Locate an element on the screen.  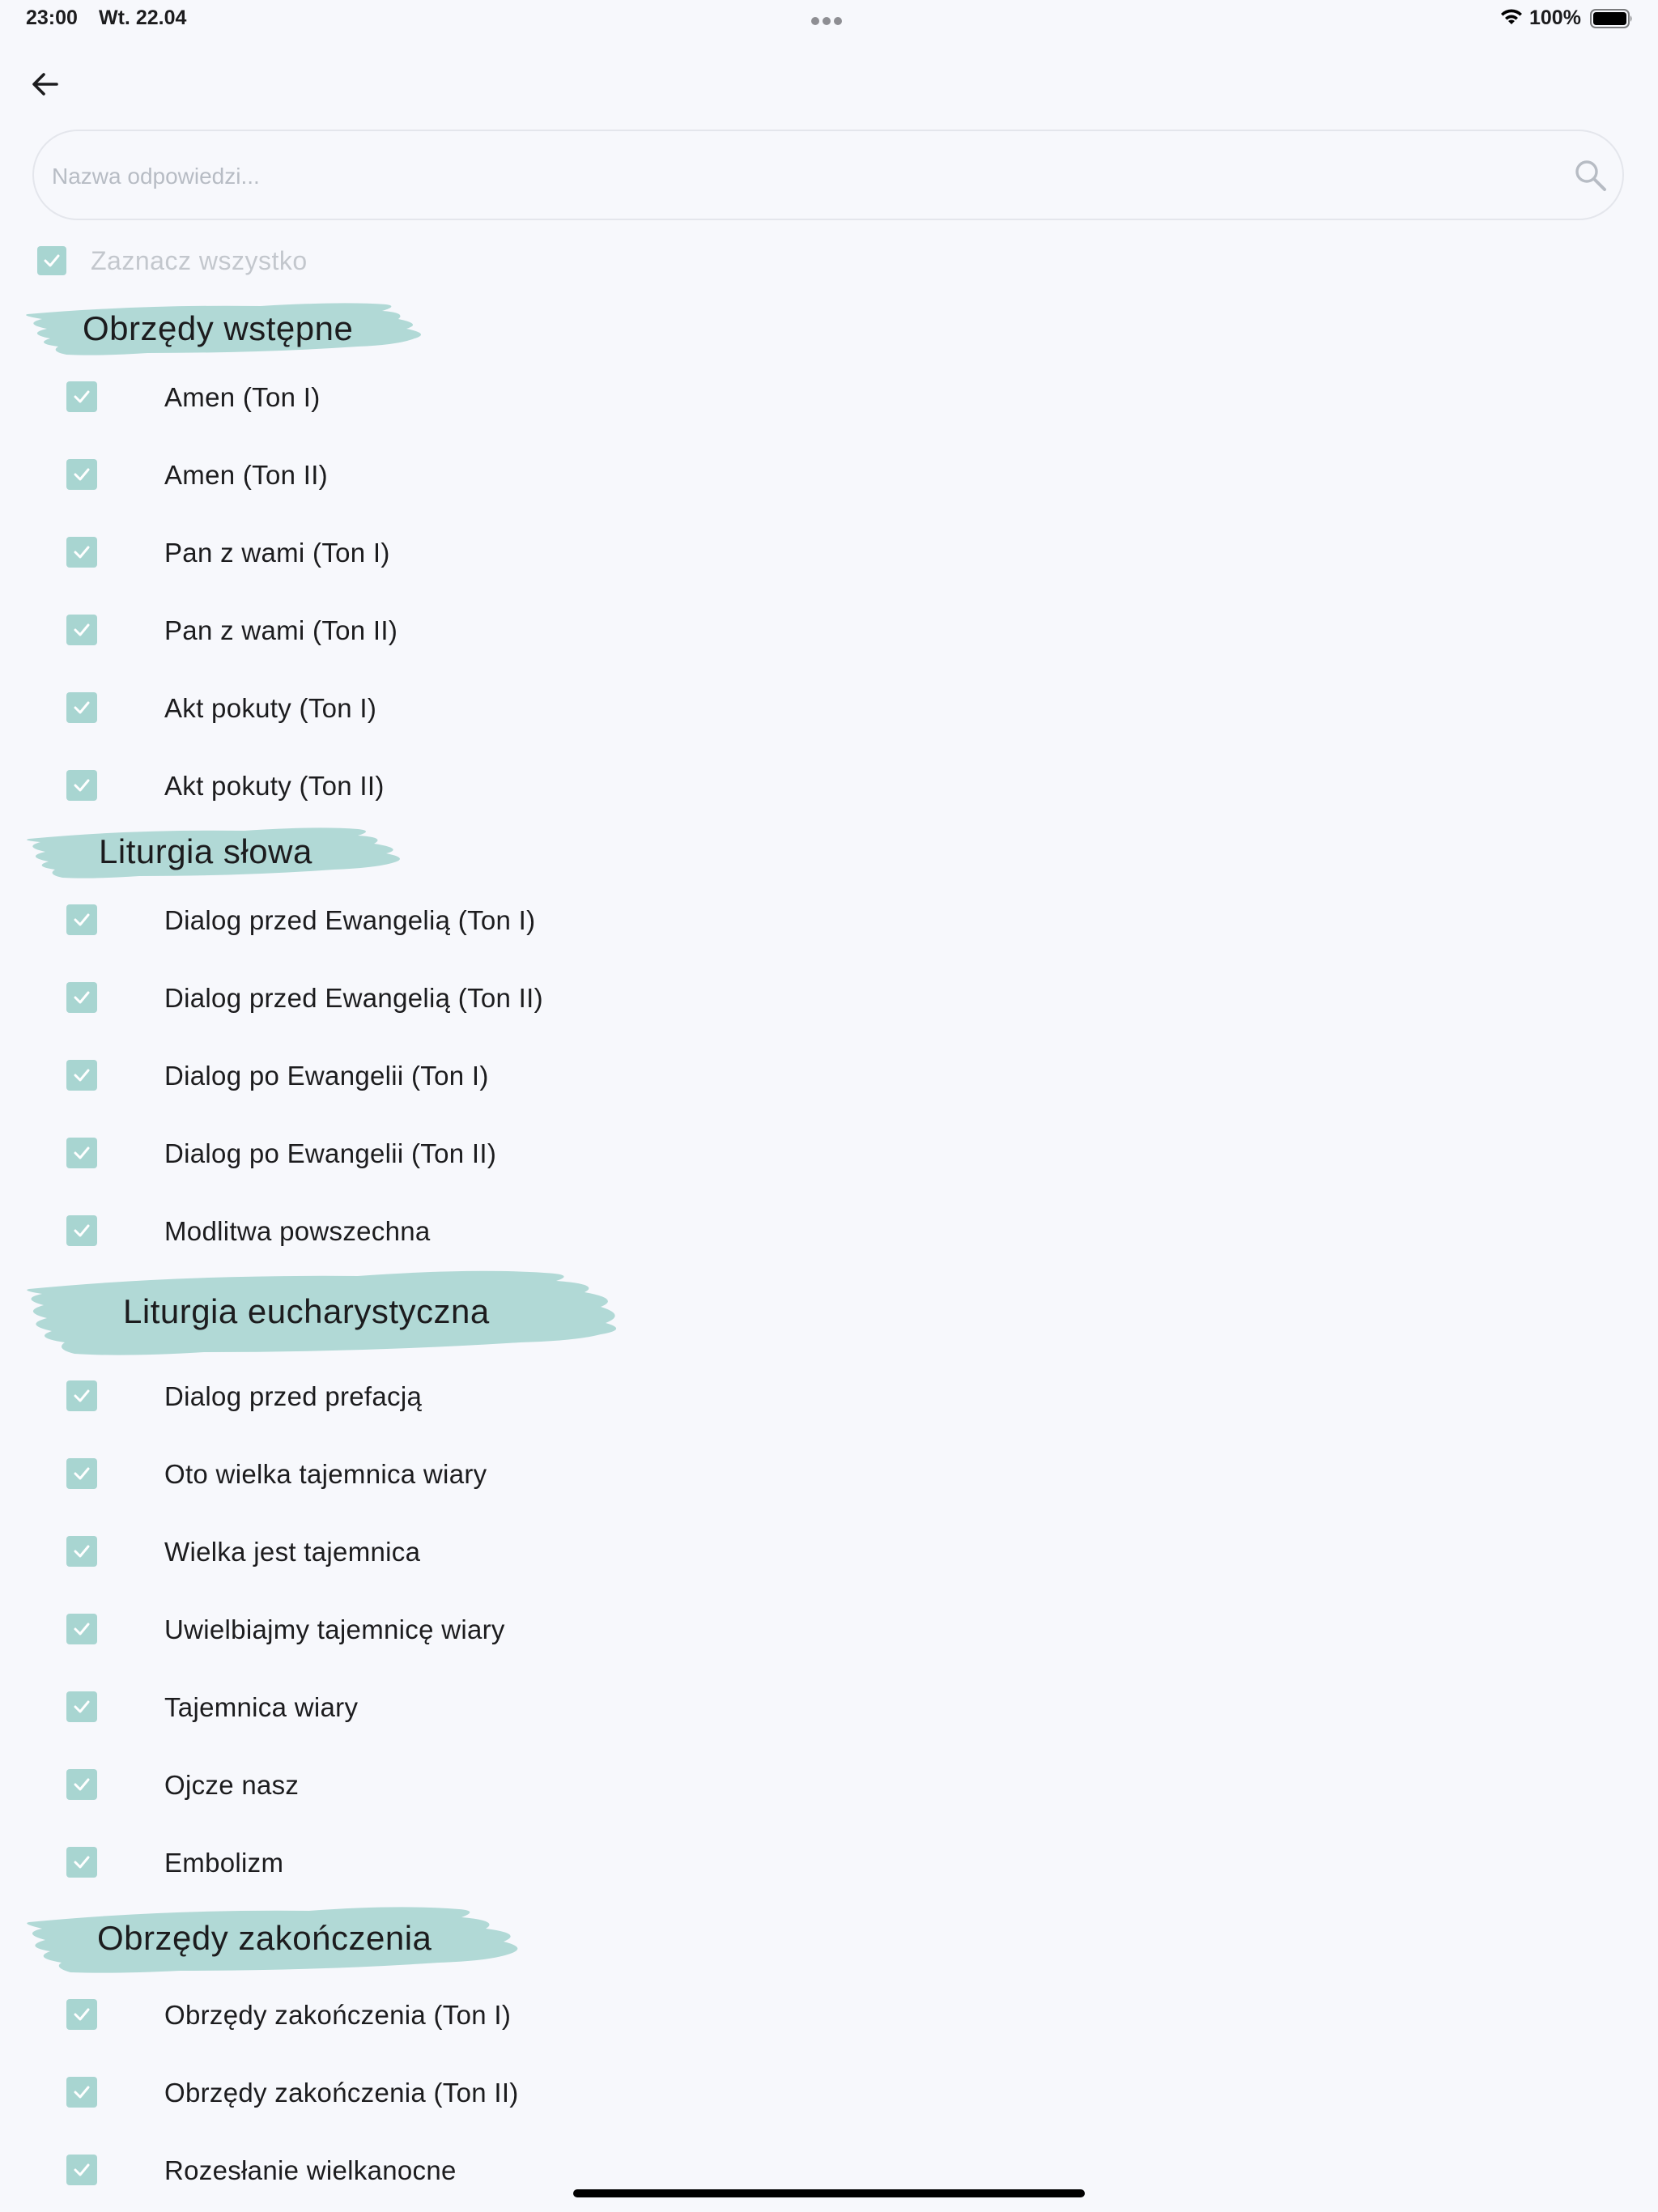
status-bar: 23:00 Wt. 22.04 100% is located at coordinates (829, 19).